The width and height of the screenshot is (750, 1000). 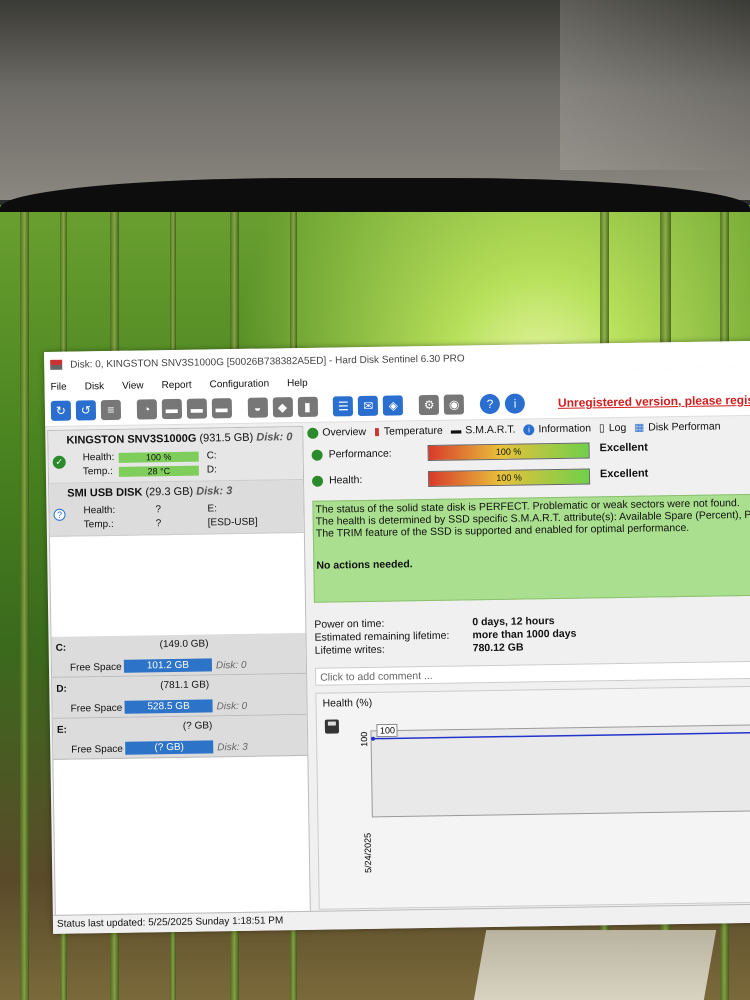 What do you see at coordinates (59, 514) in the screenshot?
I see `unknown-status-icon: ?` at bounding box center [59, 514].